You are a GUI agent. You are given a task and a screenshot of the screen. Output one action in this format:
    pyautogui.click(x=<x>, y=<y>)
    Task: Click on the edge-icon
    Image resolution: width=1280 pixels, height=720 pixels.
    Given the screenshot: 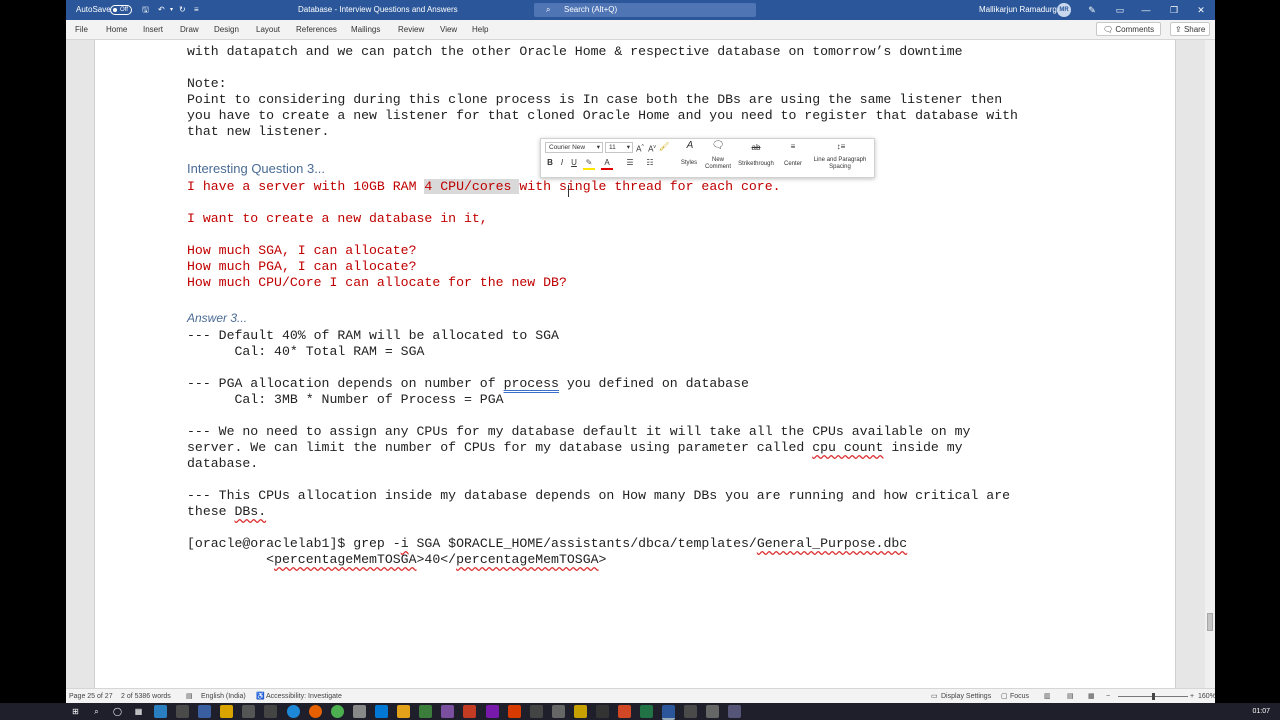 What is the action you would take?
    pyautogui.click(x=293, y=711)
    